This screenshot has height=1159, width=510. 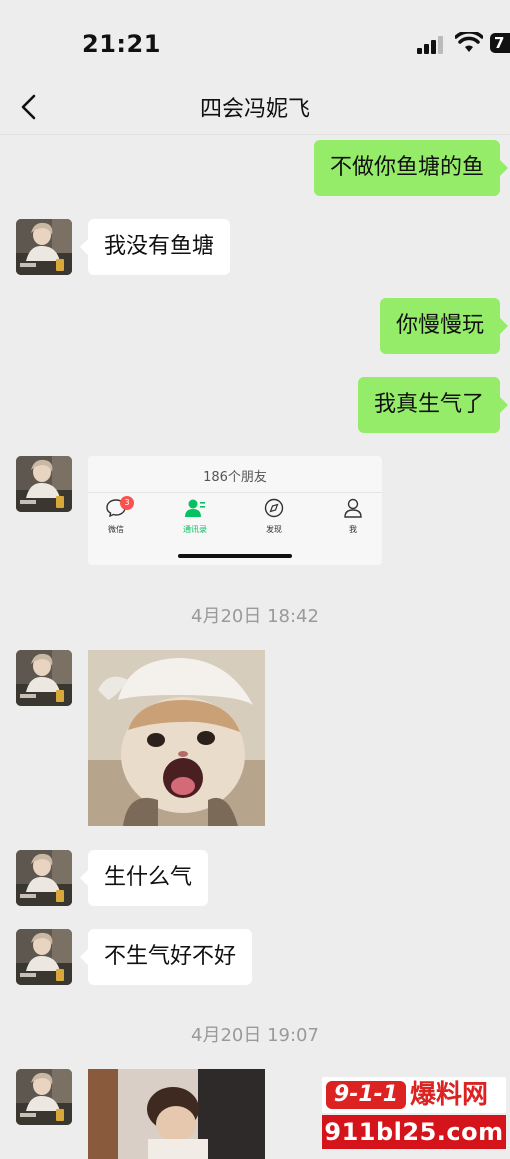 What do you see at coordinates (255, 1035) in the screenshot?
I see `message-timestamp: 4月20日 19:07` at bounding box center [255, 1035].